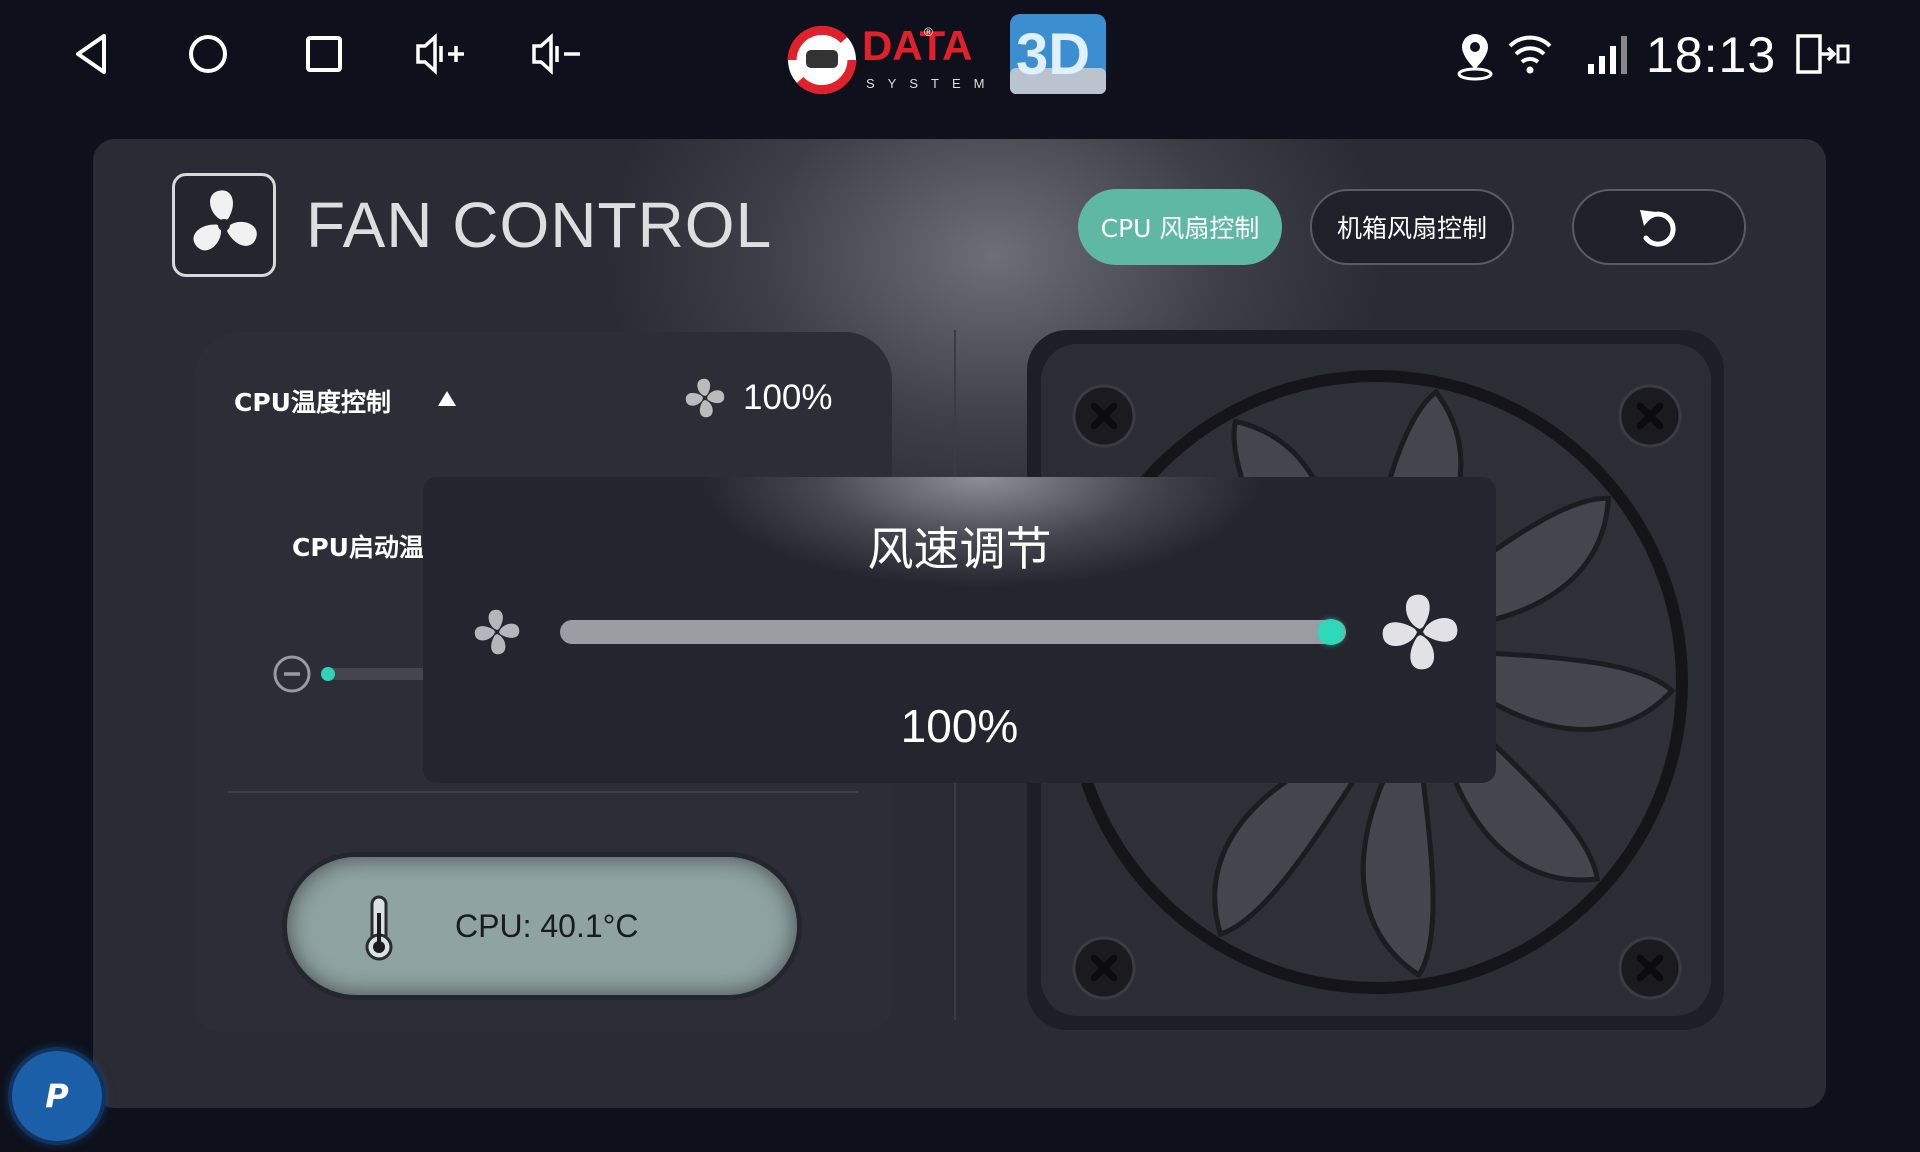 This screenshot has width=1920, height=1152. I want to click on cpu-temp-control-label: CPU温度控制, so click(312, 402).